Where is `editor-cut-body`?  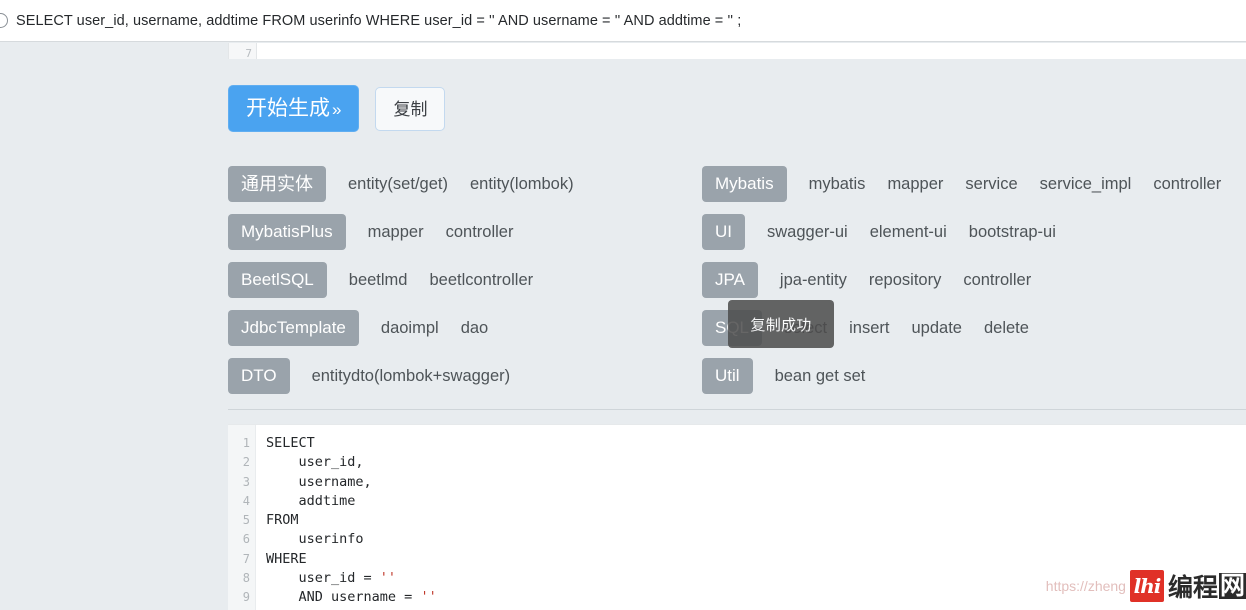 editor-cut-body is located at coordinates (751, 51).